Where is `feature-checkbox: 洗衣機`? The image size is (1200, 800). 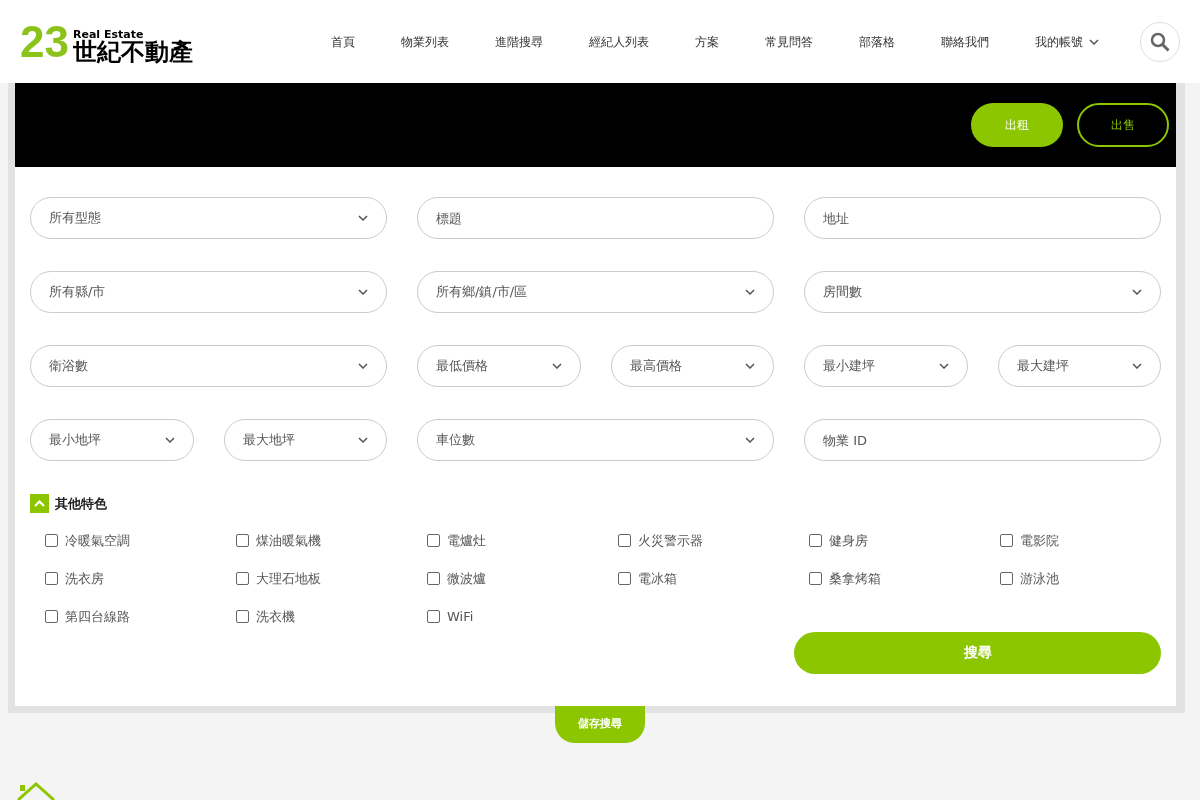 feature-checkbox: 洗衣機 is located at coordinates (316, 616).